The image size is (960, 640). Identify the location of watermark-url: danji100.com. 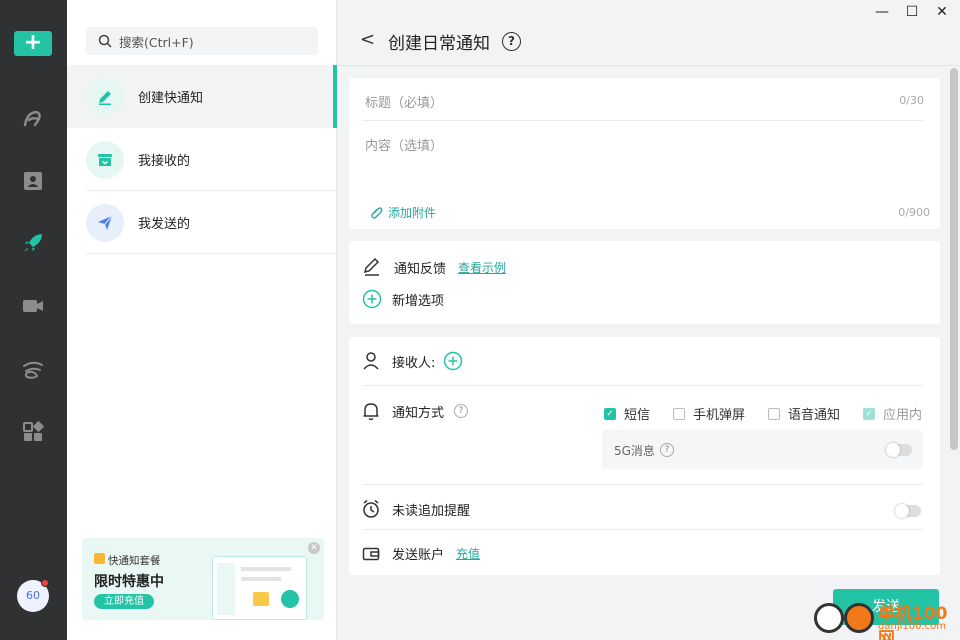
(912, 626).